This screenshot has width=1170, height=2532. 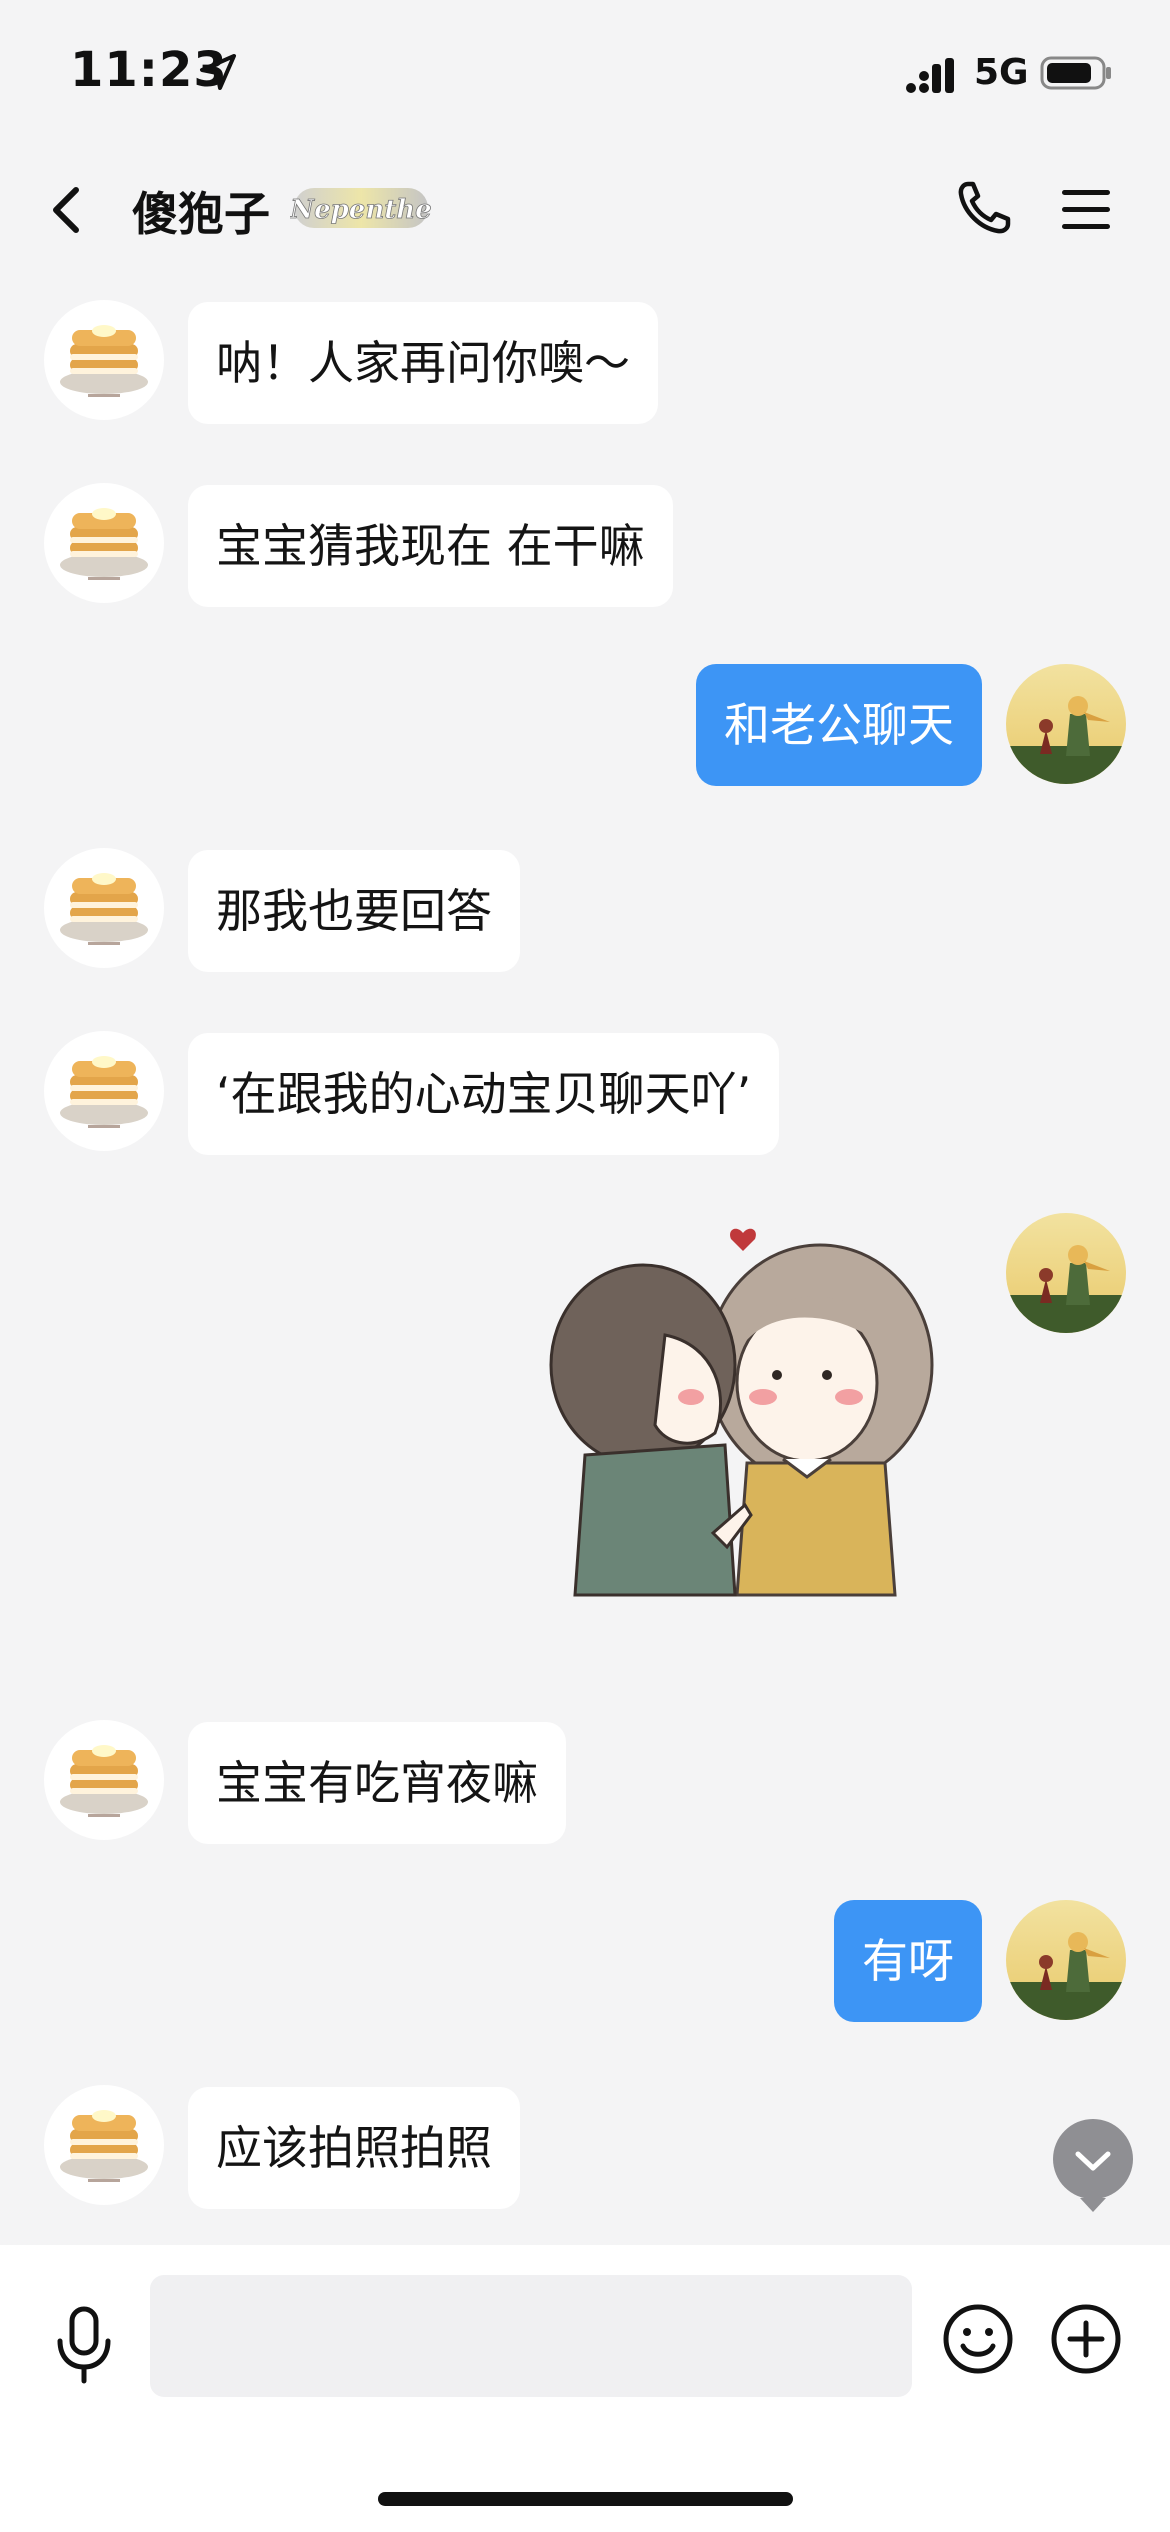 What do you see at coordinates (201, 211) in the screenshot?
I see `contact-name: 傻狍子` at bounding box center [201, 211].